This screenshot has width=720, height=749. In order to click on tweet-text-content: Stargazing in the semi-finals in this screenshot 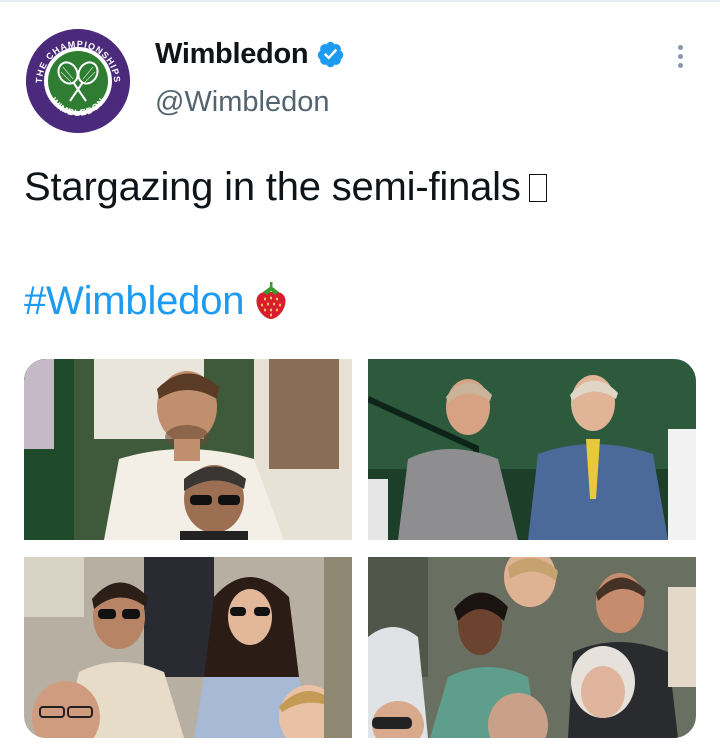, I will do `click(272, 187)`.